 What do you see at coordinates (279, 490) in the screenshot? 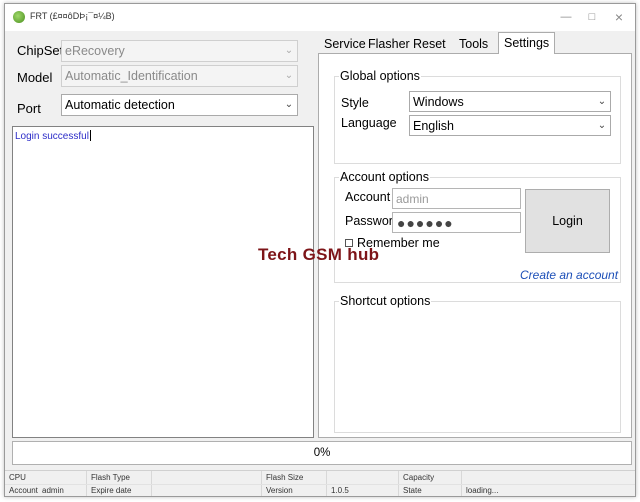
I see `status-version-label: Version` at bounding box center [279, 490].